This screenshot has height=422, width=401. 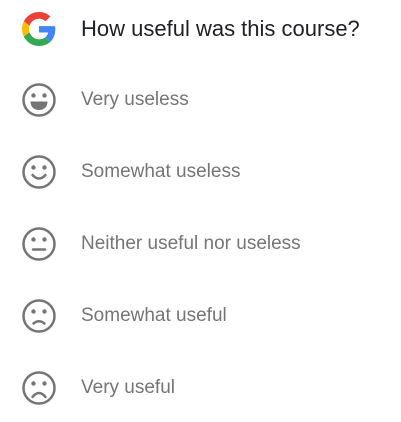 I want to click on google-logo-icon, so click(x=39, y=29).